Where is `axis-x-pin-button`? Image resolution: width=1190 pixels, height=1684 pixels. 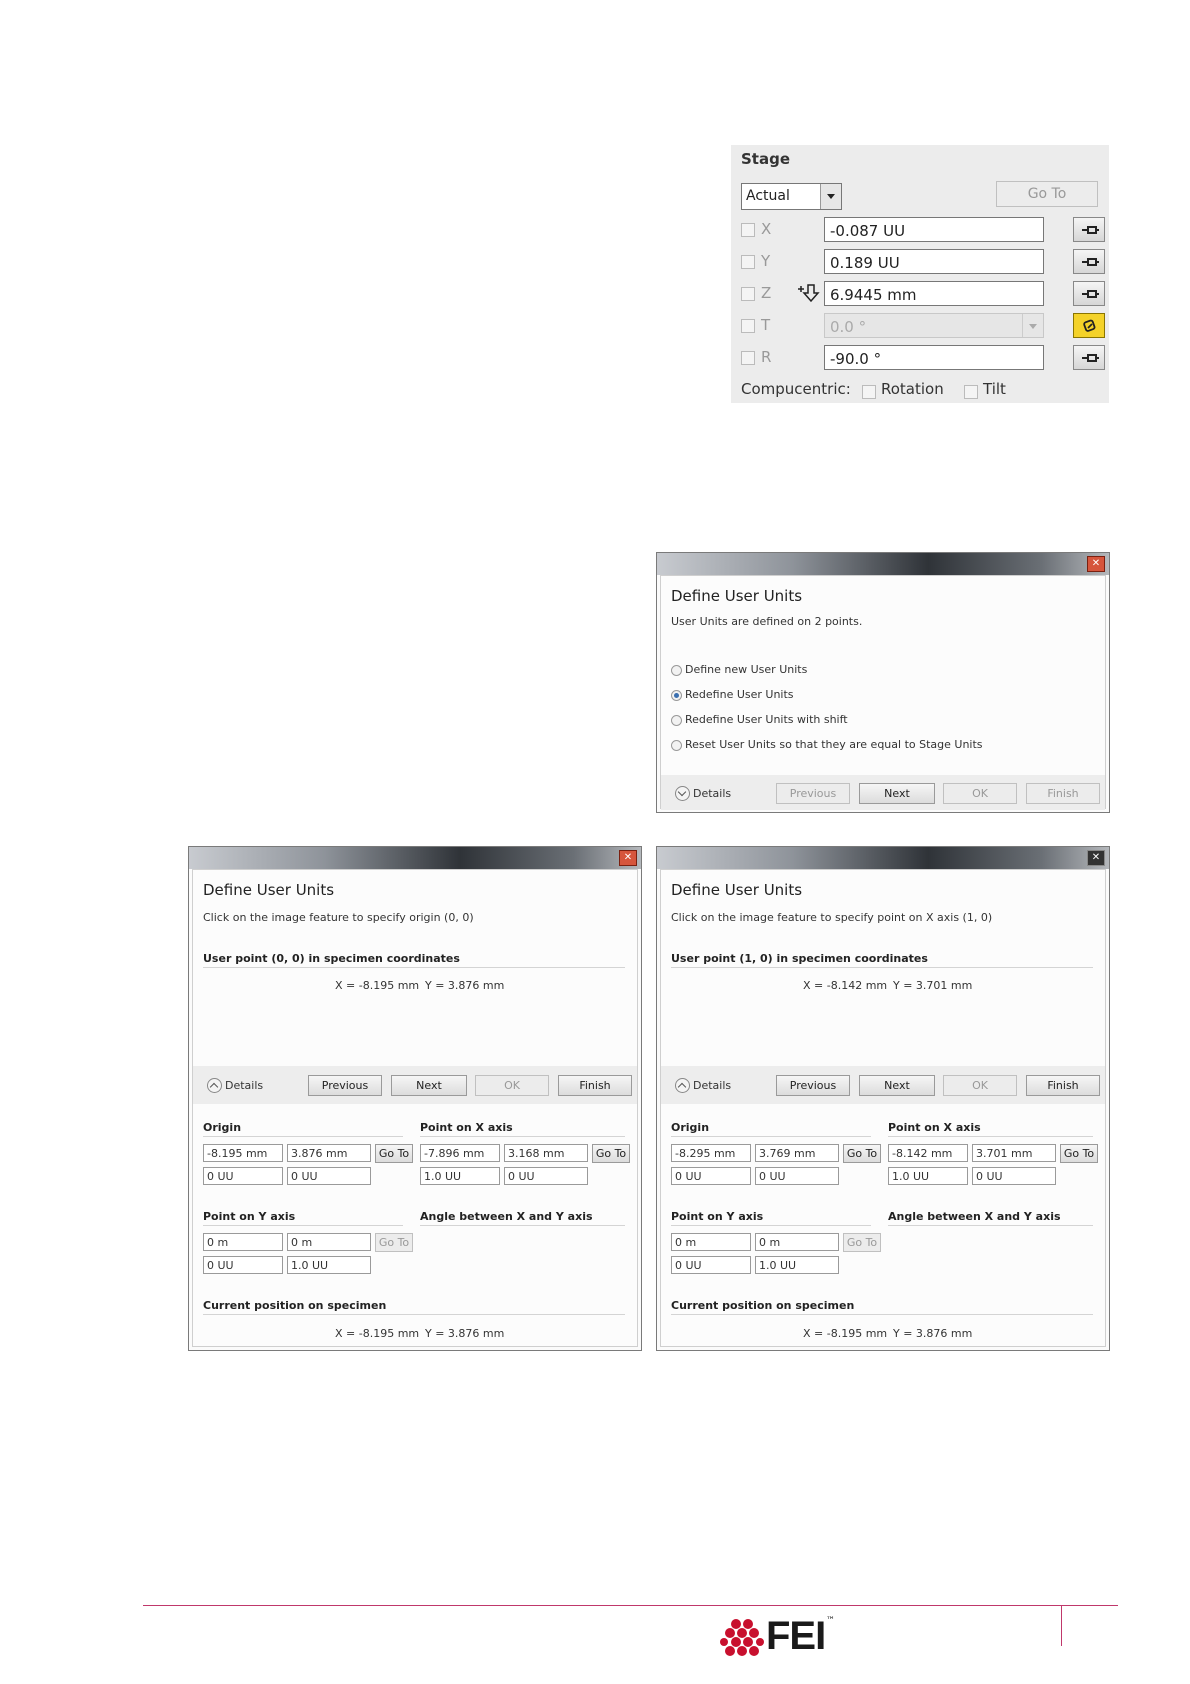
axis-x-pin-button is located at coordinates (1089, 229).